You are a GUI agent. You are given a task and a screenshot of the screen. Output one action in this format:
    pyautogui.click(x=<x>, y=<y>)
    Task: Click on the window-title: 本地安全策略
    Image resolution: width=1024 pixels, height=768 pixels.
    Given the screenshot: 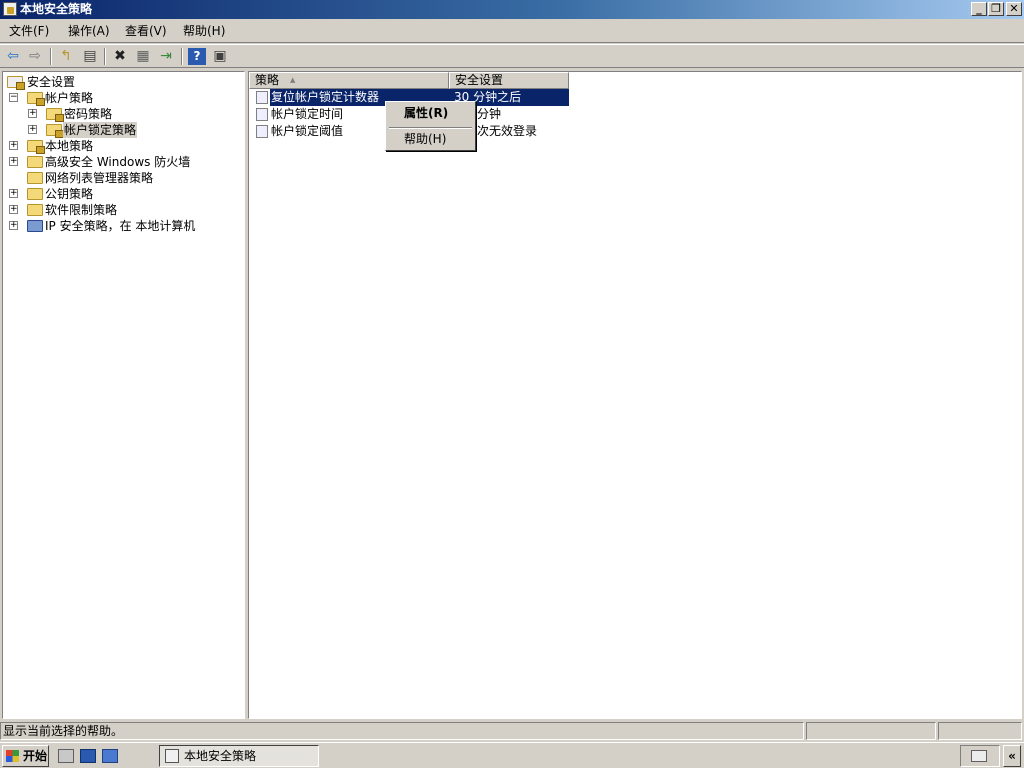 What is the action you would take?
    pyautogui.click(x=56, y=9)
    